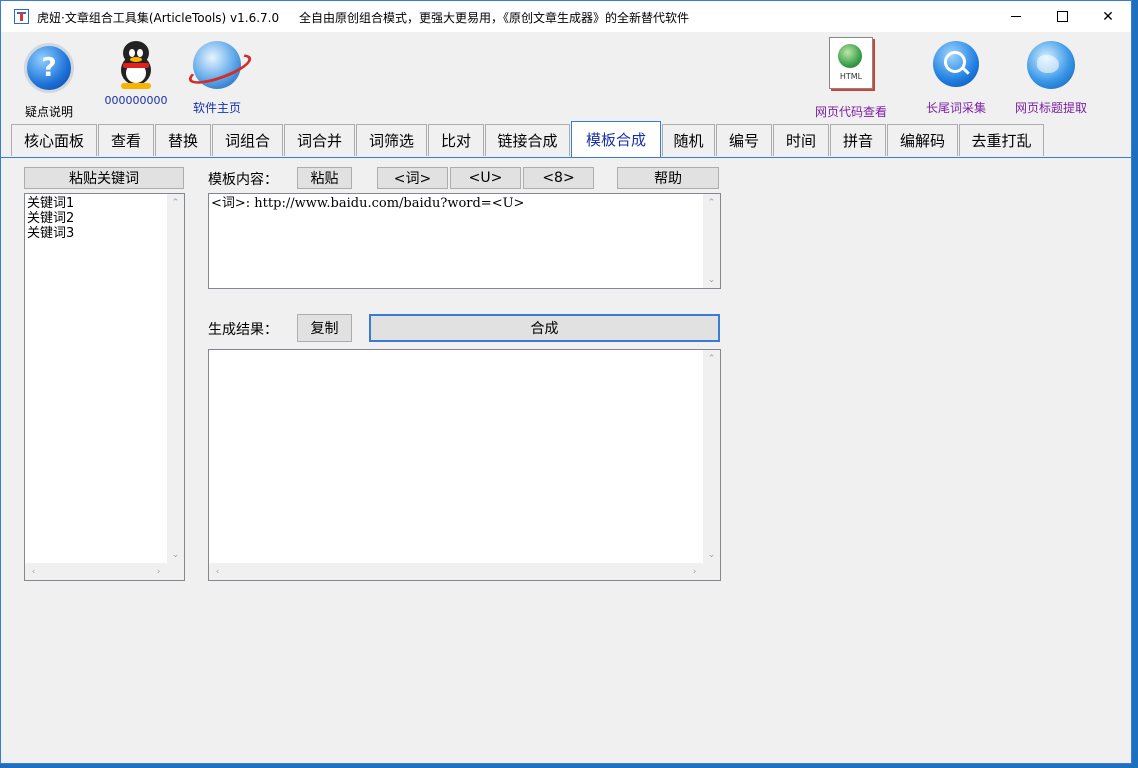 The height and width of the screenshot is (768, 1138). I want to click on tab-word-merge: 词合并, so click(319, 140).